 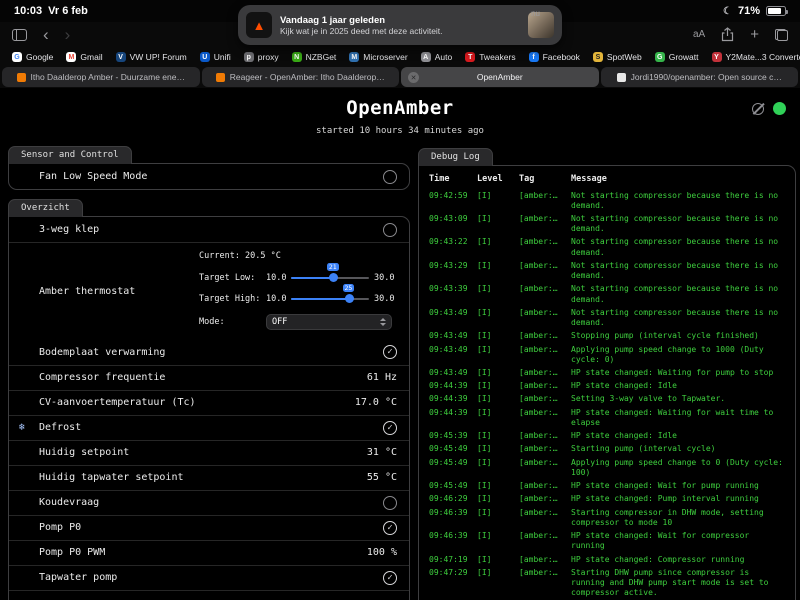 I want to click on row-label: Koudevraag, so click(x=69, y=503).